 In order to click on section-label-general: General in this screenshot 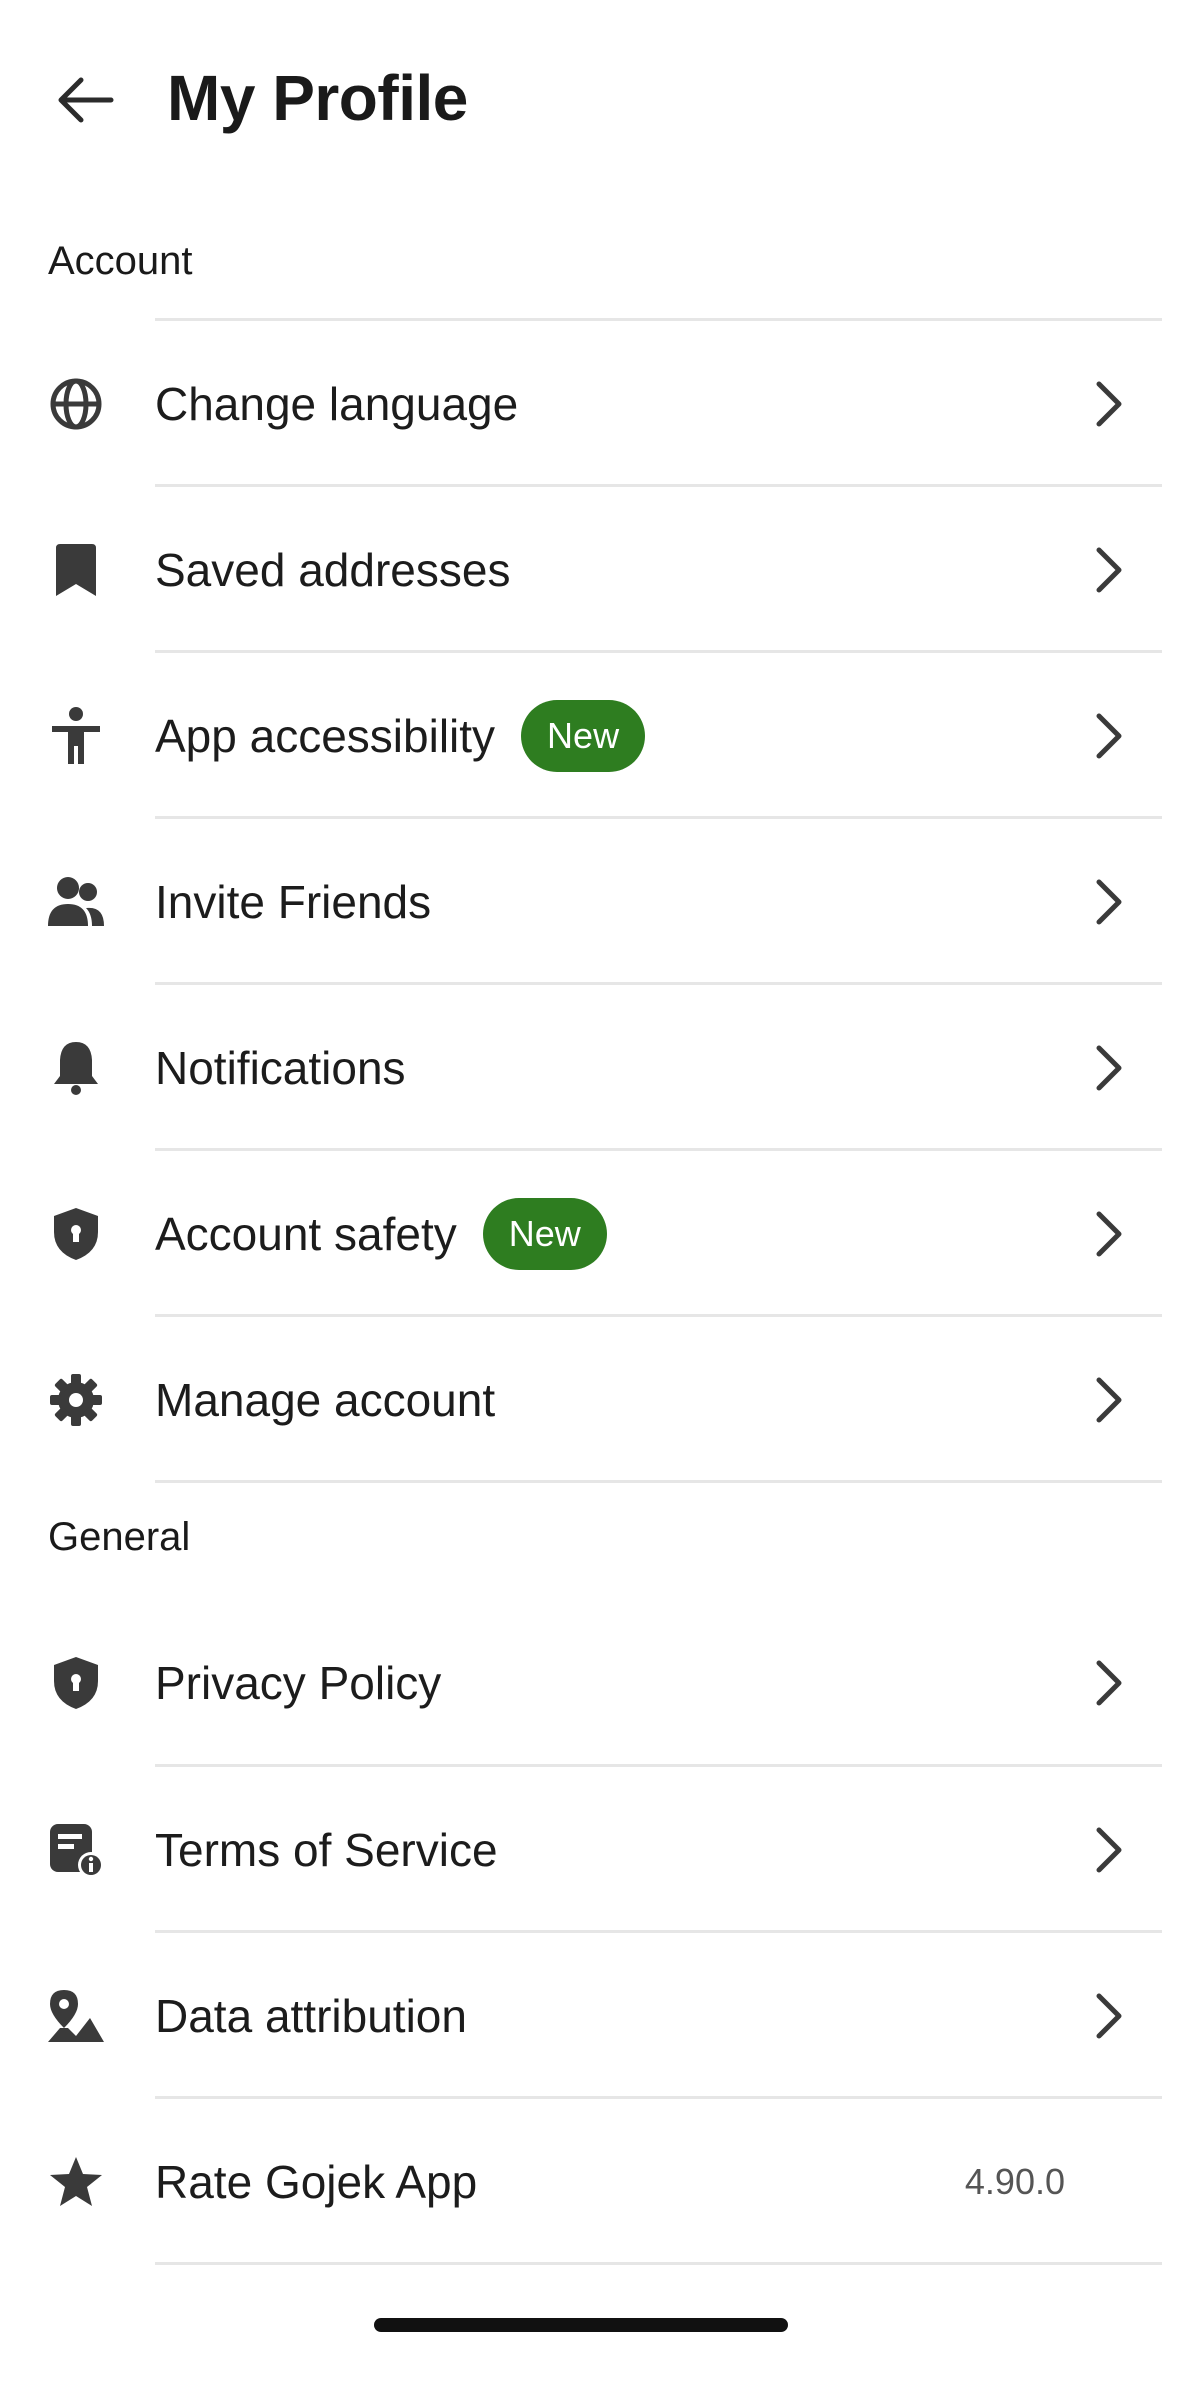, I will do `click(119, 1537)`.